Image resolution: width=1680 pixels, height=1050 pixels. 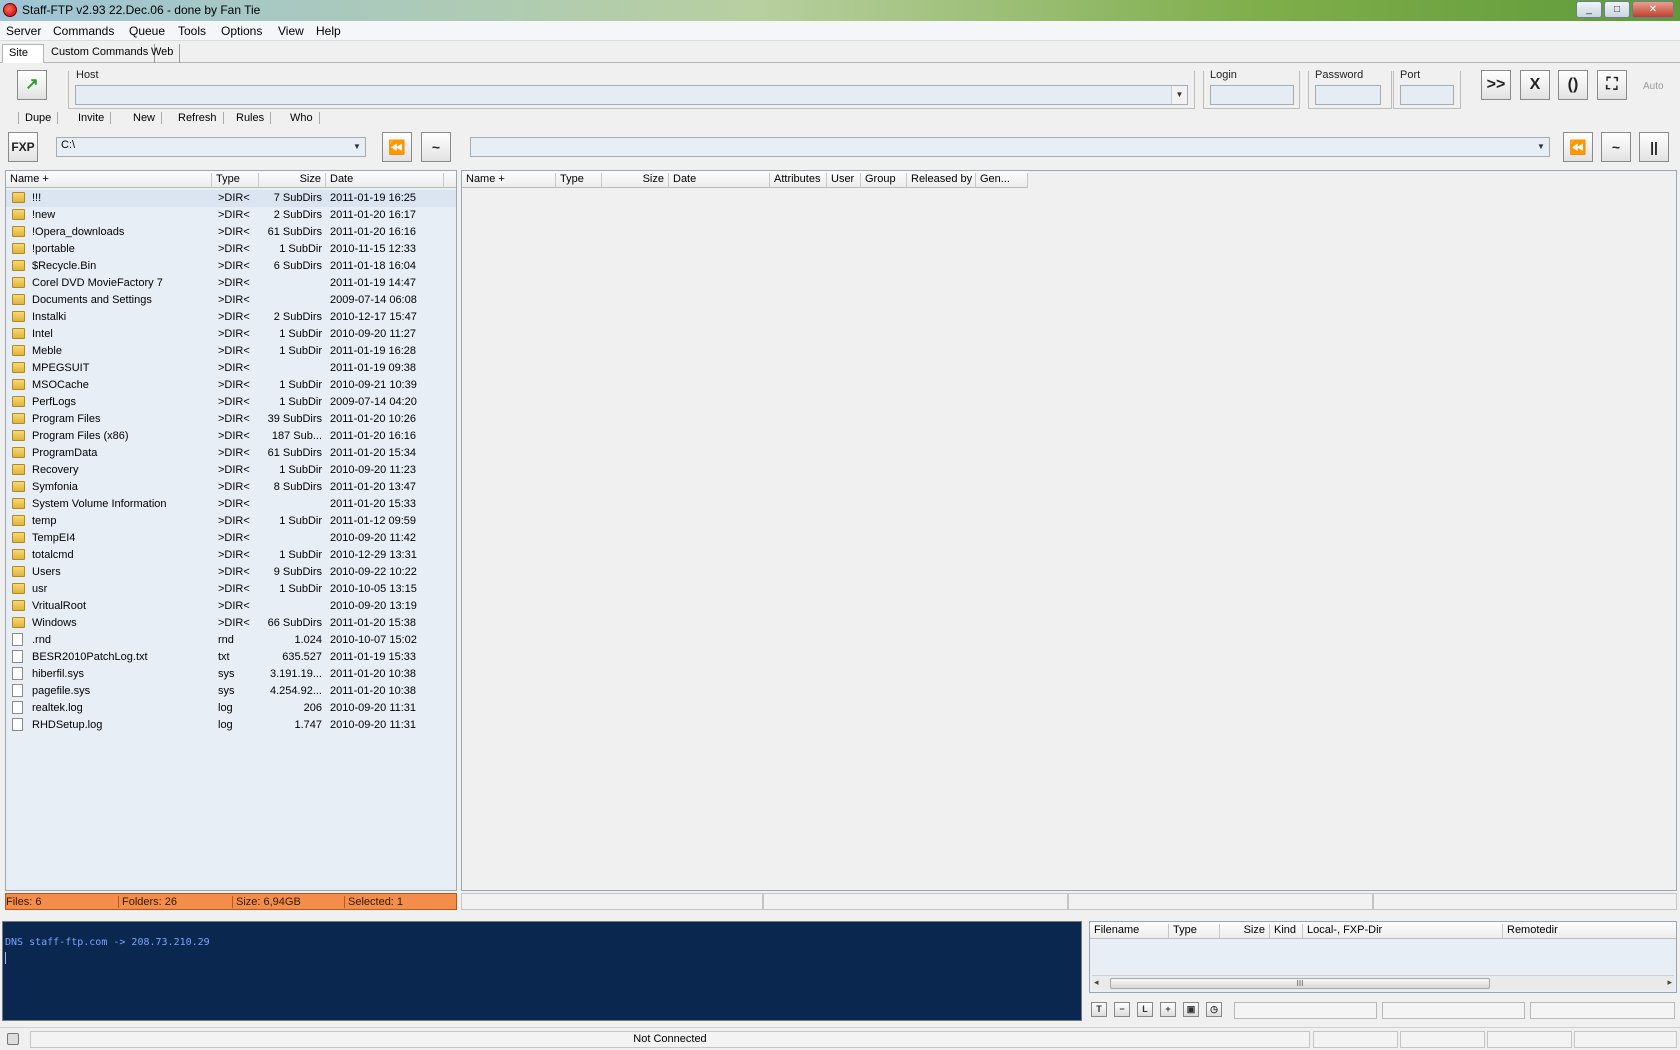 I want to click on pause-icon: ||, so click(x=1654, y=147).